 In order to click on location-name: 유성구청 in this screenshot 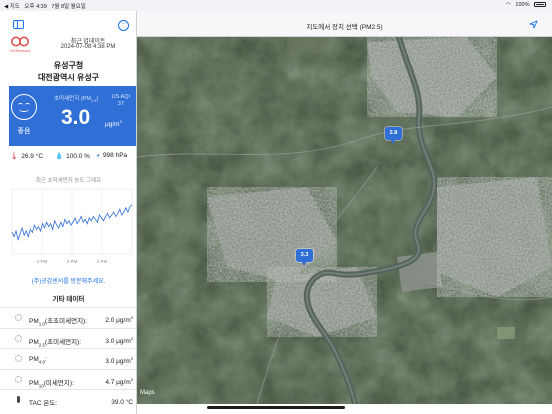, I will do `click(68, 65)`.